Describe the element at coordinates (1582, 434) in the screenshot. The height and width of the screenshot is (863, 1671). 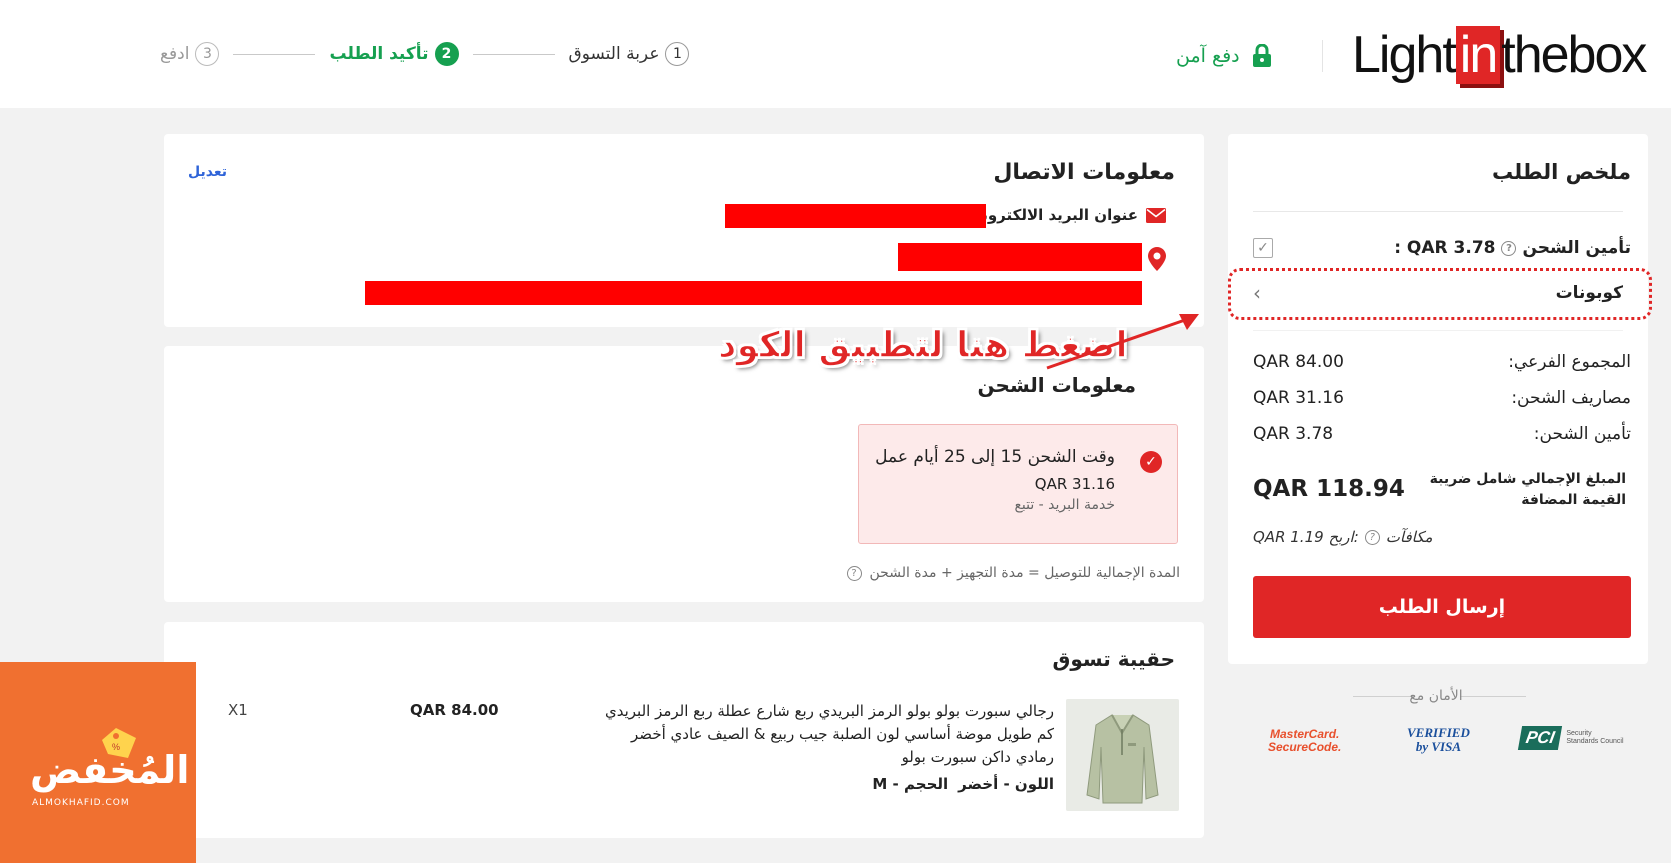
I see `insurance-cost-label: تأمين الشحن:` at that location.